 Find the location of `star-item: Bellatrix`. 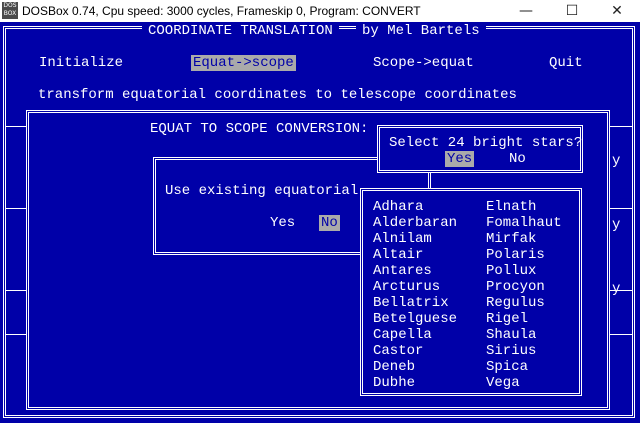

star-item: Bellatrix is located at coordinates (411, 303).